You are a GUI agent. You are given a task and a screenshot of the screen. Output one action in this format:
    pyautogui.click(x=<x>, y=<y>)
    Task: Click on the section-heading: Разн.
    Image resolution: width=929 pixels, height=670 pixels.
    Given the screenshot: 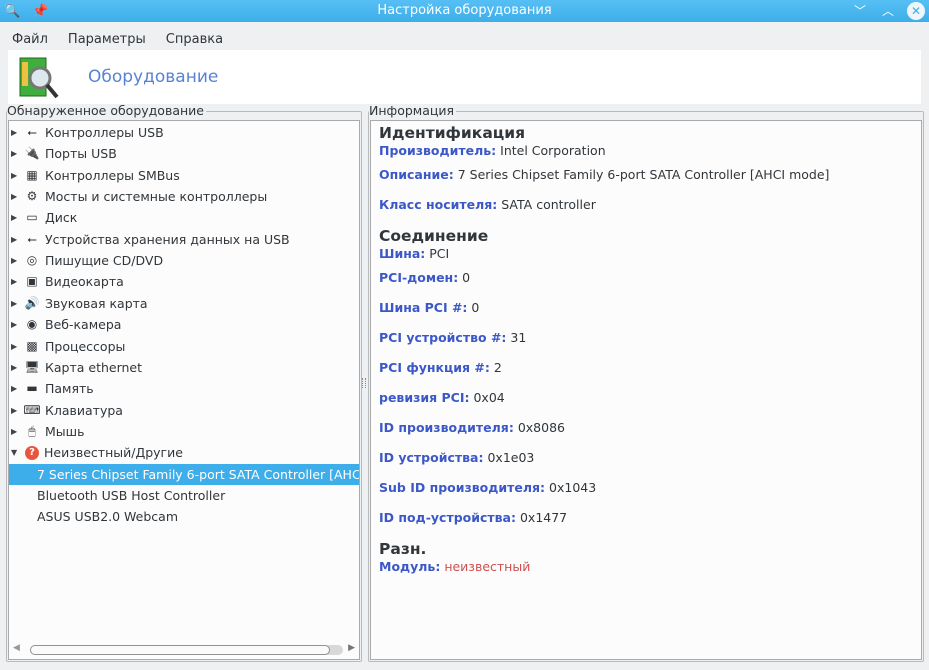 What is the action you would take?
    pyautogui.click(x=403, y=549)
    